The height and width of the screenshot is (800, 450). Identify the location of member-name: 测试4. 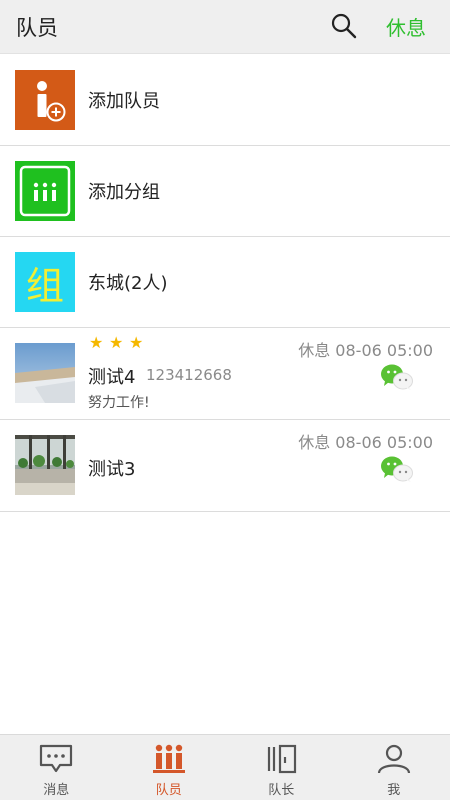
(112, 377).